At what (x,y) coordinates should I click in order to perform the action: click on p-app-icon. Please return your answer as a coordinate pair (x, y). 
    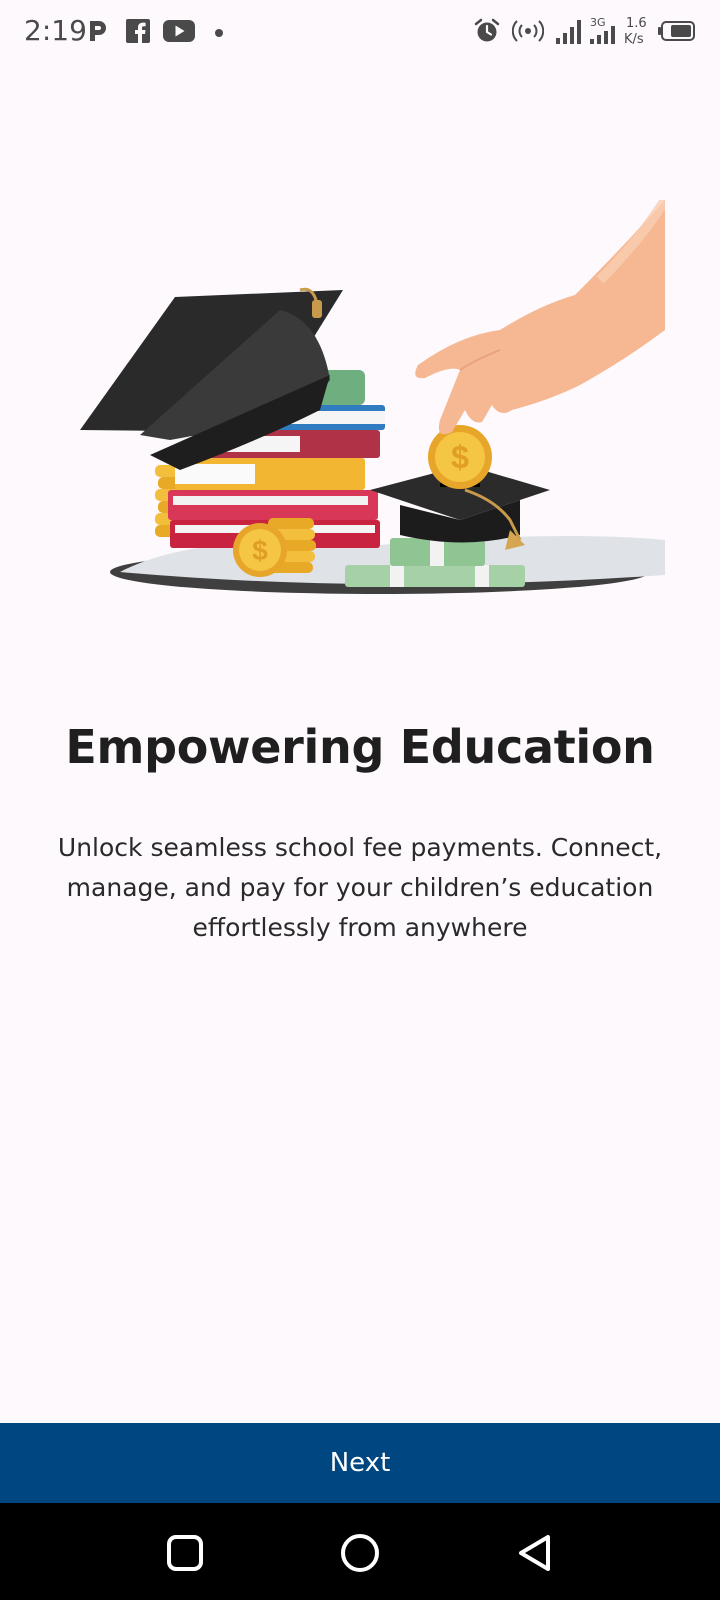
    Looking at the image, I should click on (98, 31).